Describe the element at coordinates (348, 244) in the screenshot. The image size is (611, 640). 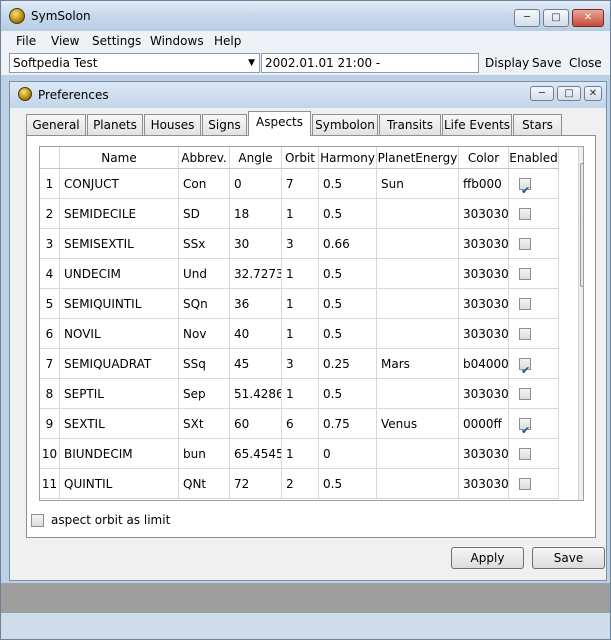
I see `table-cell-harmony: 0.66` at that location.